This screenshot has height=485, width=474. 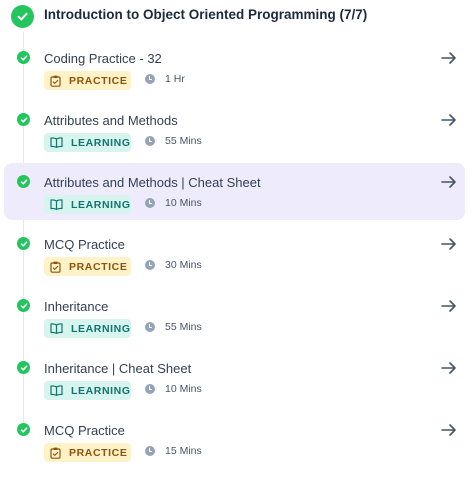 I want to click on duration-text: 30 Mins, so click(x=183, y=265).